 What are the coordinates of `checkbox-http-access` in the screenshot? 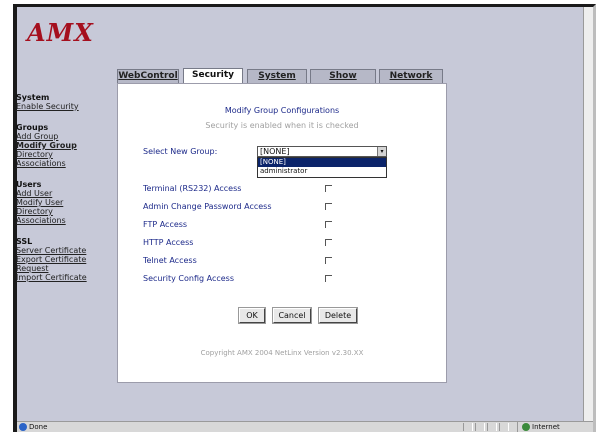 It's located at (328, 242).